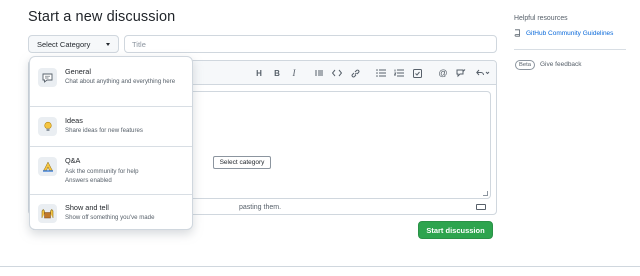 Image resolution: width=640 pixels, height=276 pixels. Describe the element at coordinates (485, 193) in the screenshot. I see `resize-handle-icon` at that location.